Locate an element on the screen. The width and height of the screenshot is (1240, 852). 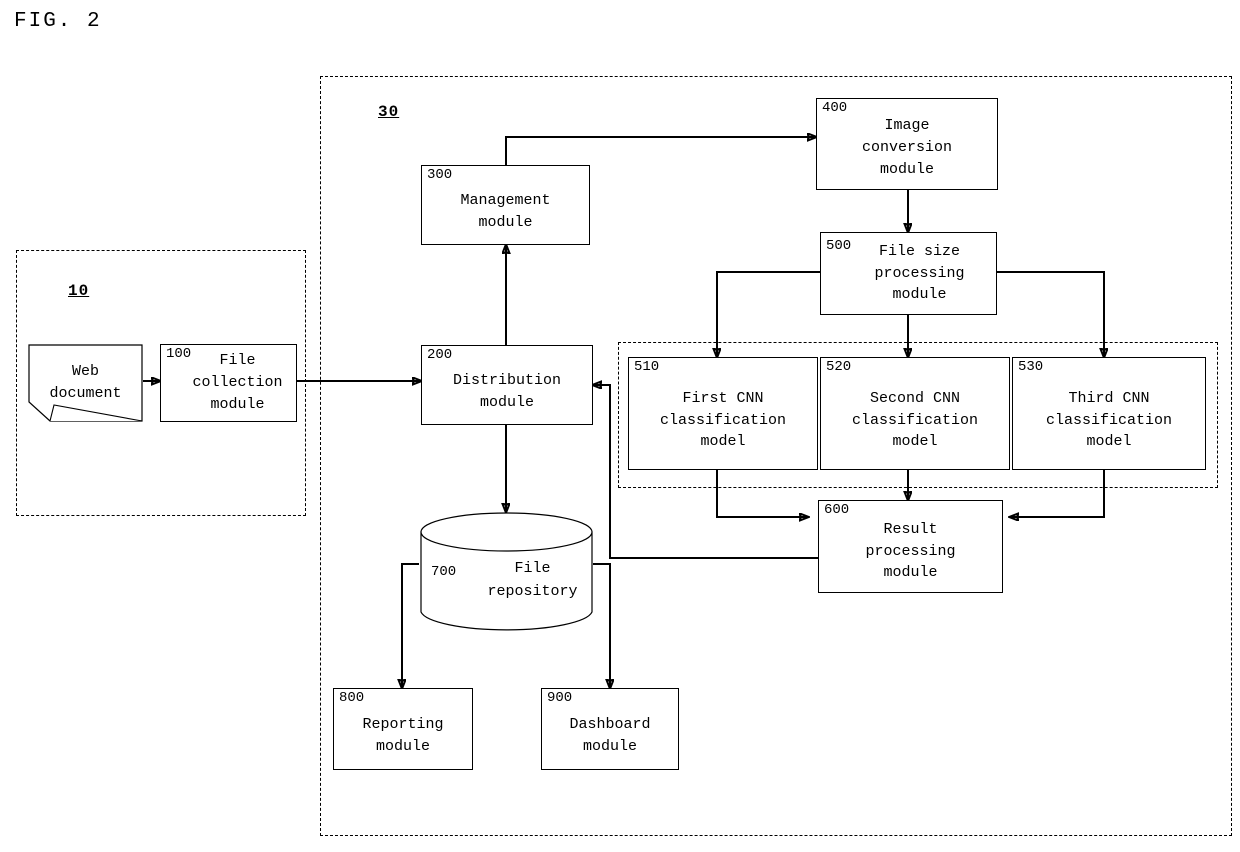
module-file-collection: 100 File collection module is located at coordinates (228, 383).